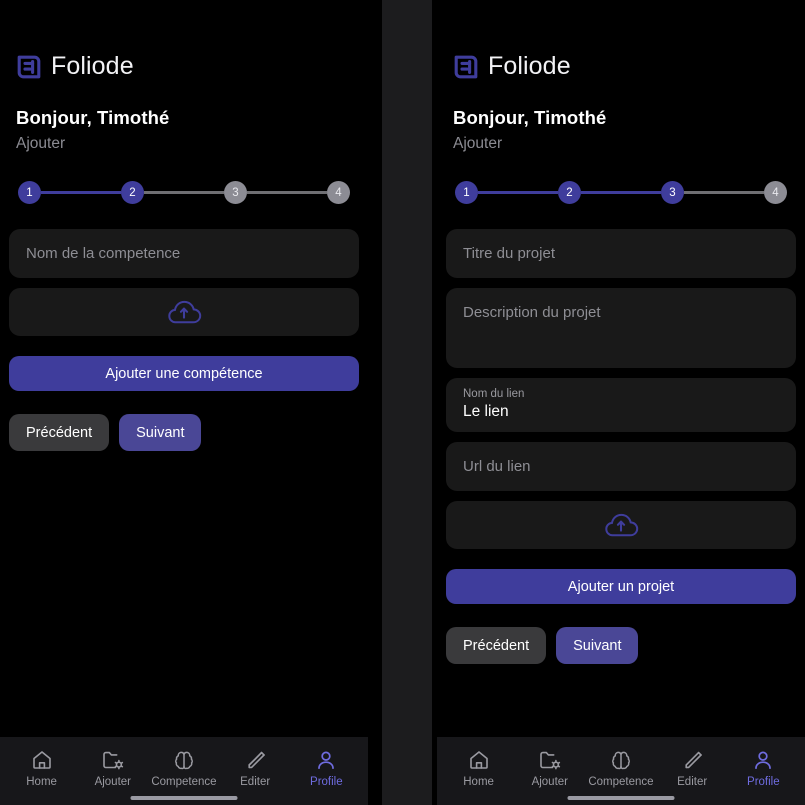 This screenshot has width=805, height=805. I want to click on file-upload-dropzone-right, so click(621, 525).